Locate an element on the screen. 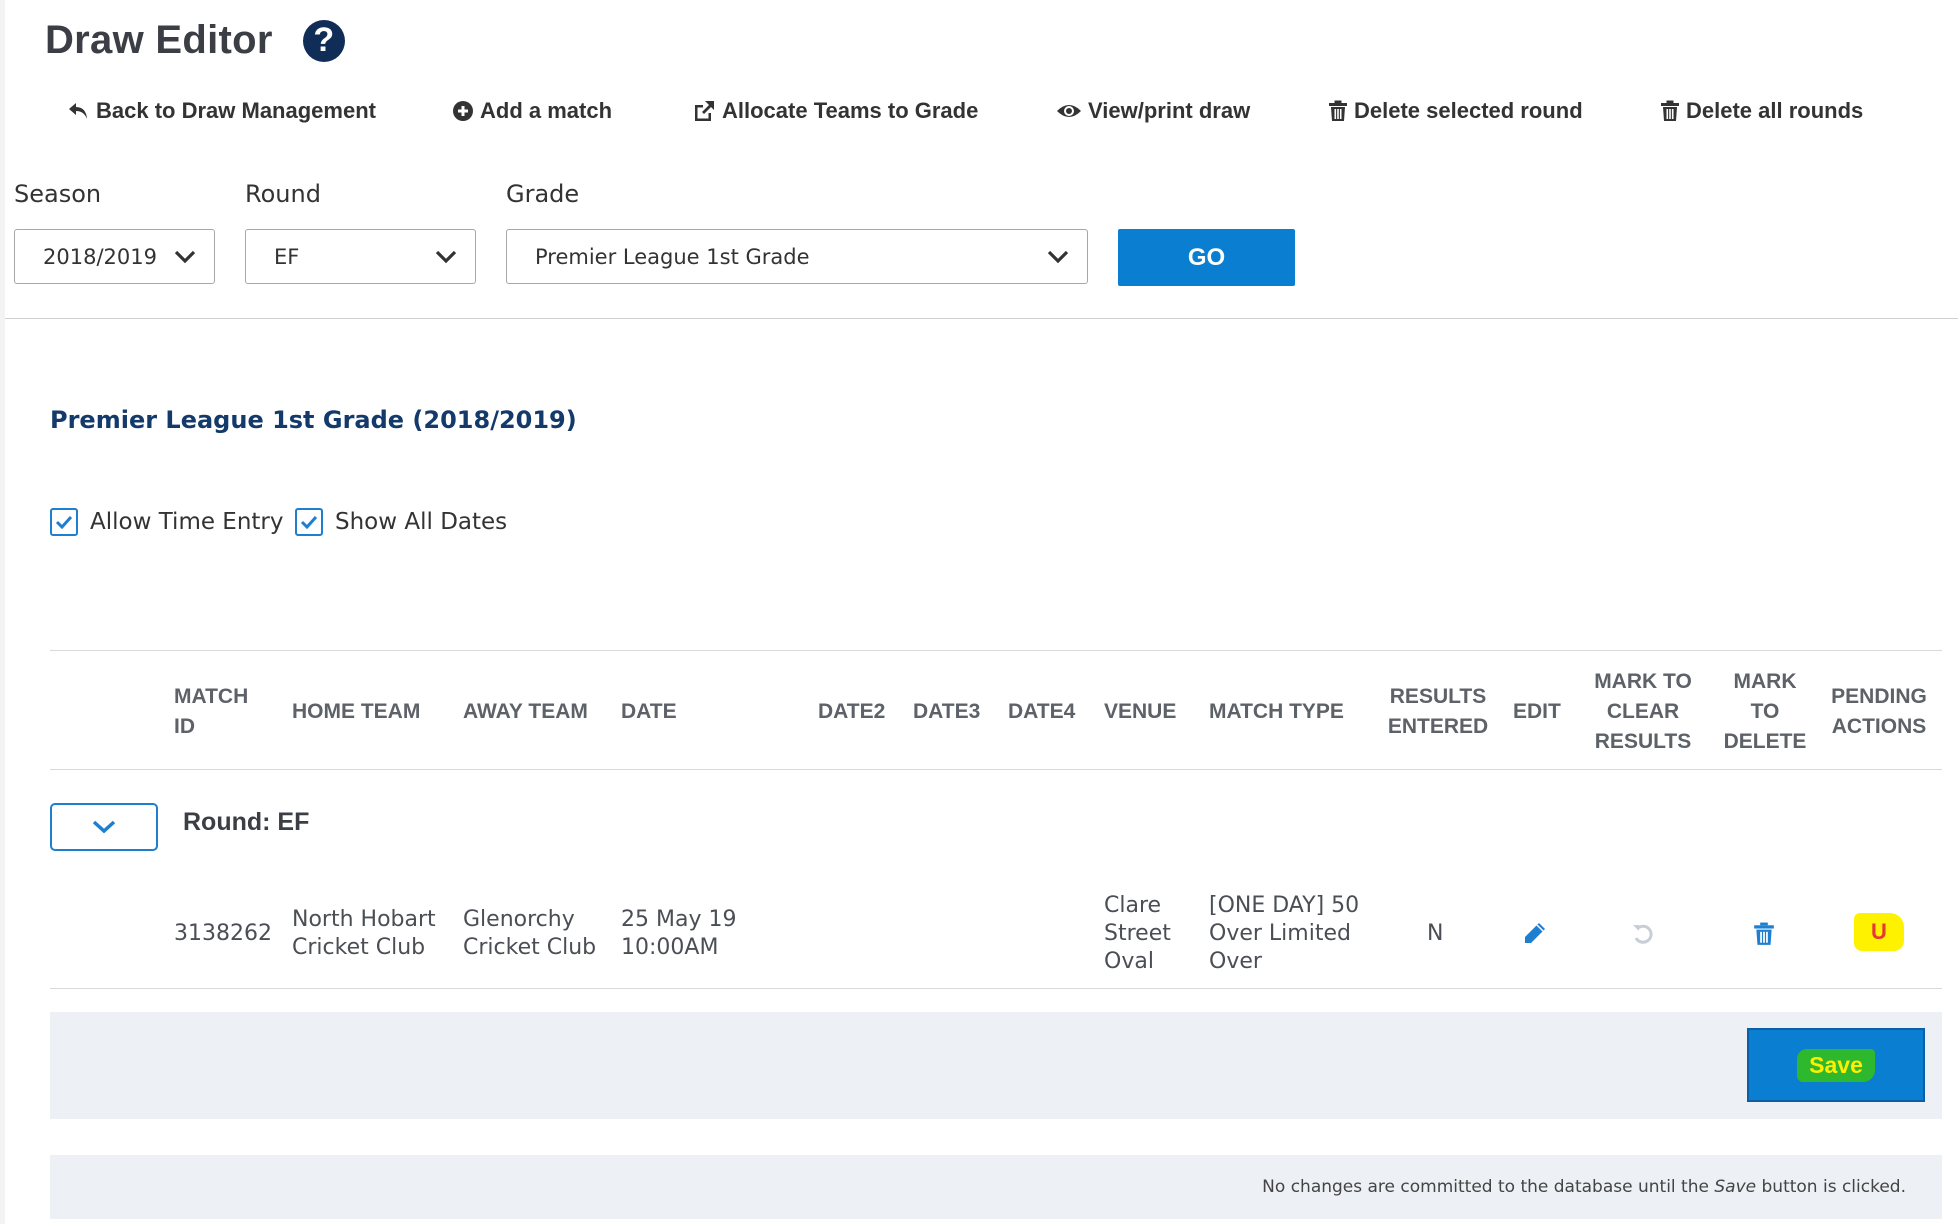 The height and width of the screenshot is (1224, 1958). back-to-draw-management-button: Back to Draw Management is located at coordinates (222, 111).